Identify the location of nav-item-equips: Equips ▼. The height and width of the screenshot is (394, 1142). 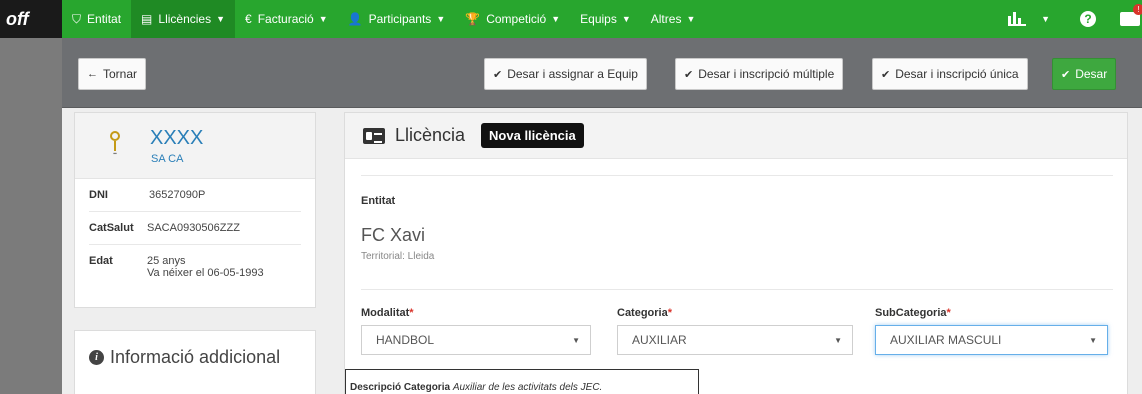
(605, 19).